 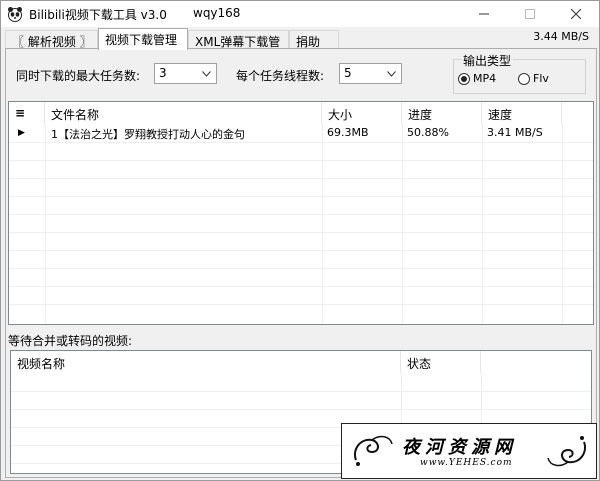 What do you see at coordinates (561, 36) in the screenshot?
I see `total-speed: 3.44 MB/S` at bounding box center [561, 36].